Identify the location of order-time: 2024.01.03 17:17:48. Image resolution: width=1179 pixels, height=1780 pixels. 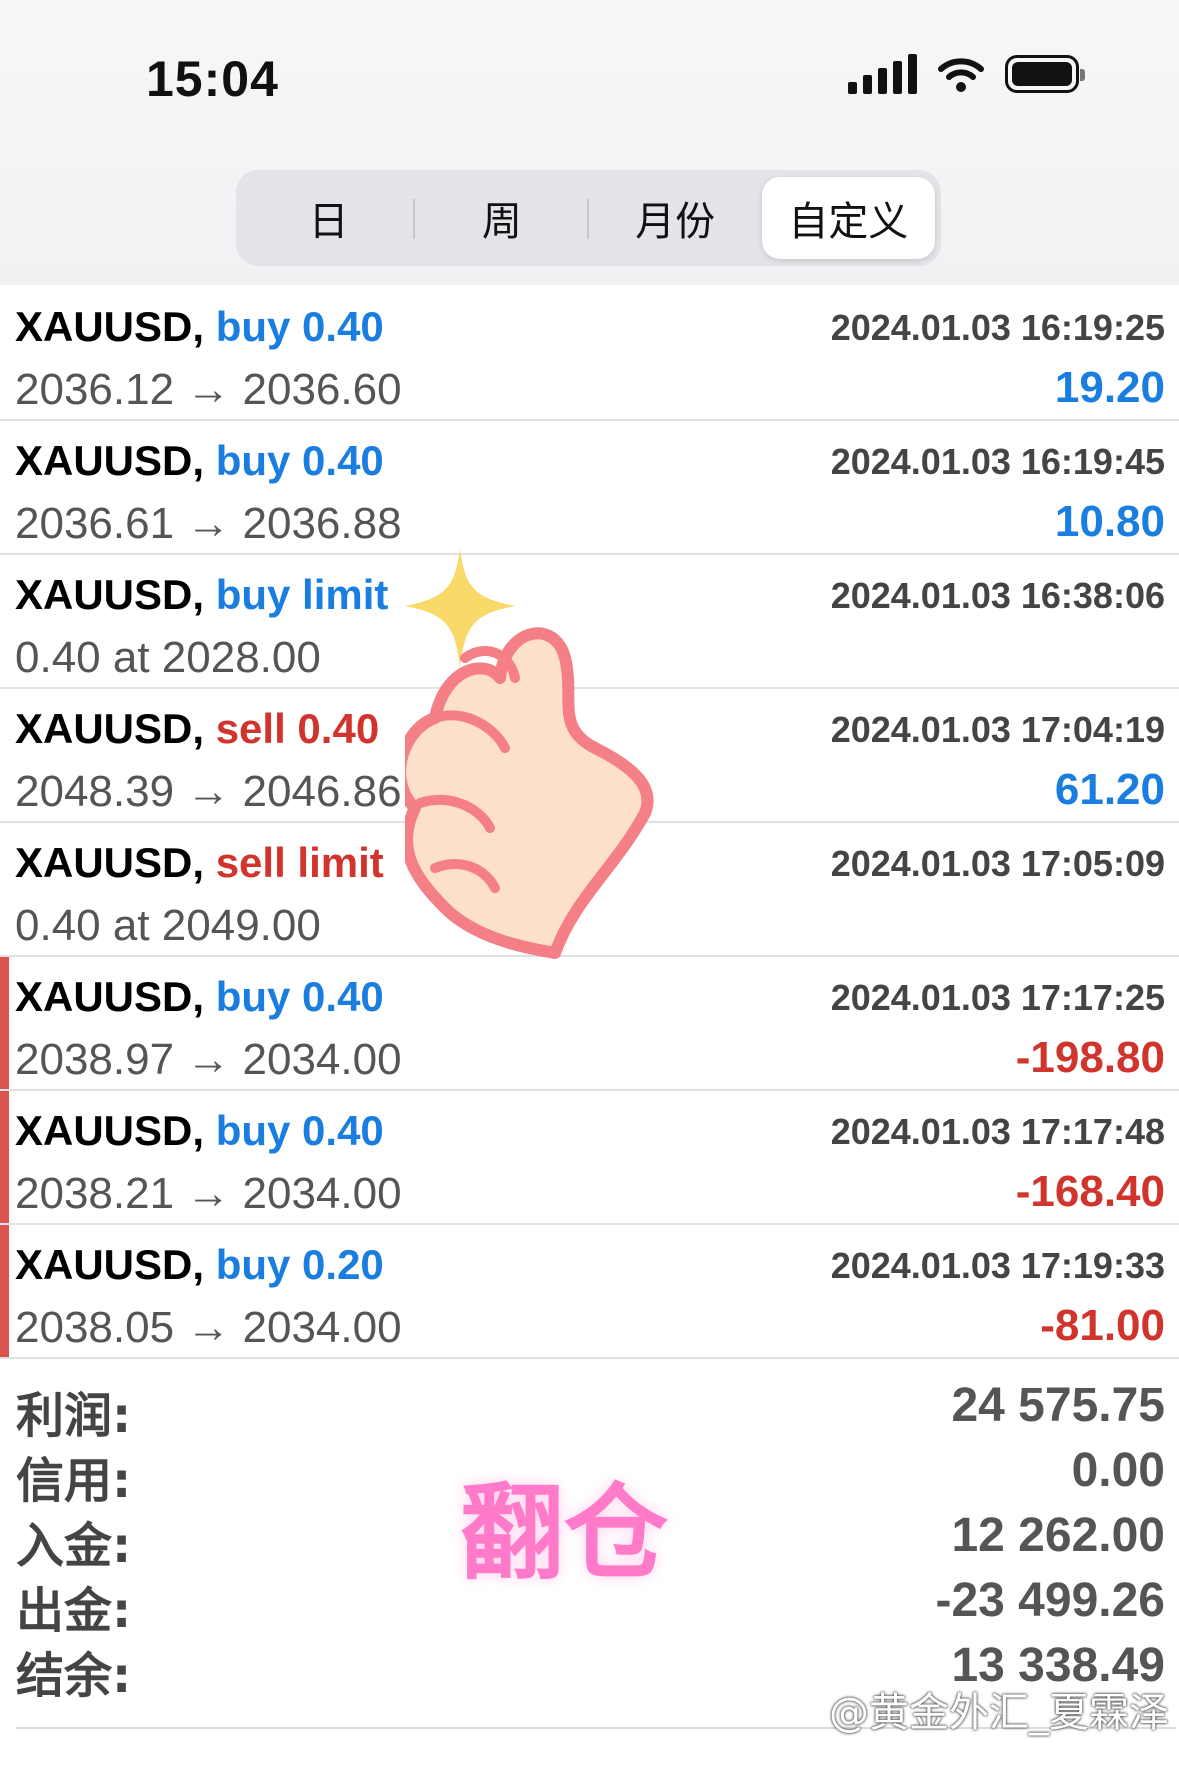
(997, 1131).